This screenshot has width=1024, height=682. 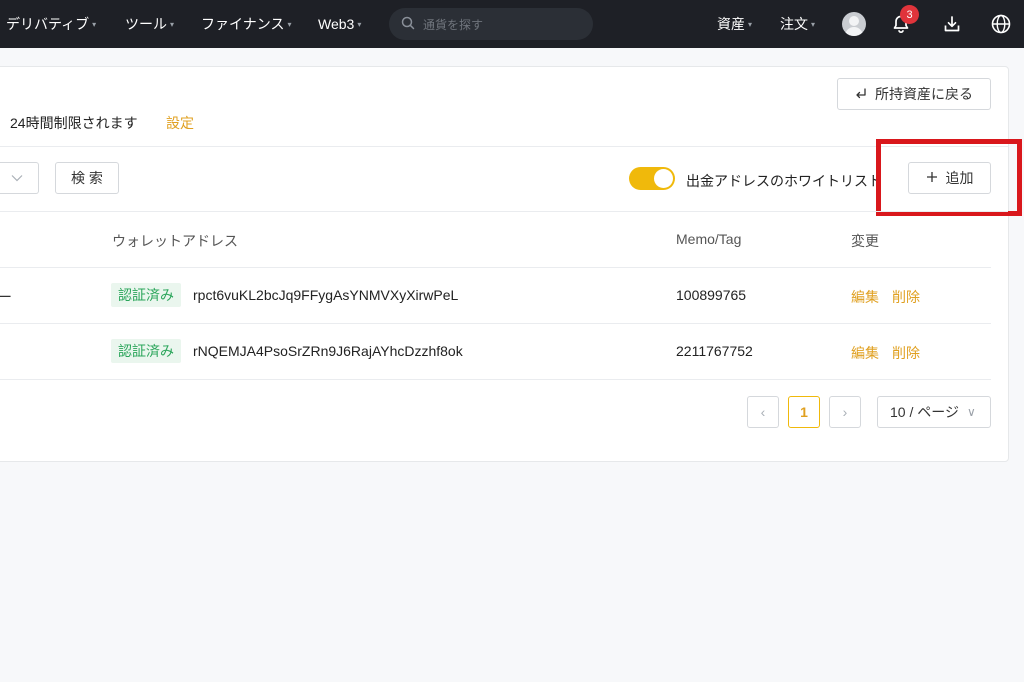 What do you see at coordinates (804, 412) in the screenshot?
I see `page-1-button: 1` at bounding box center [804, 412].